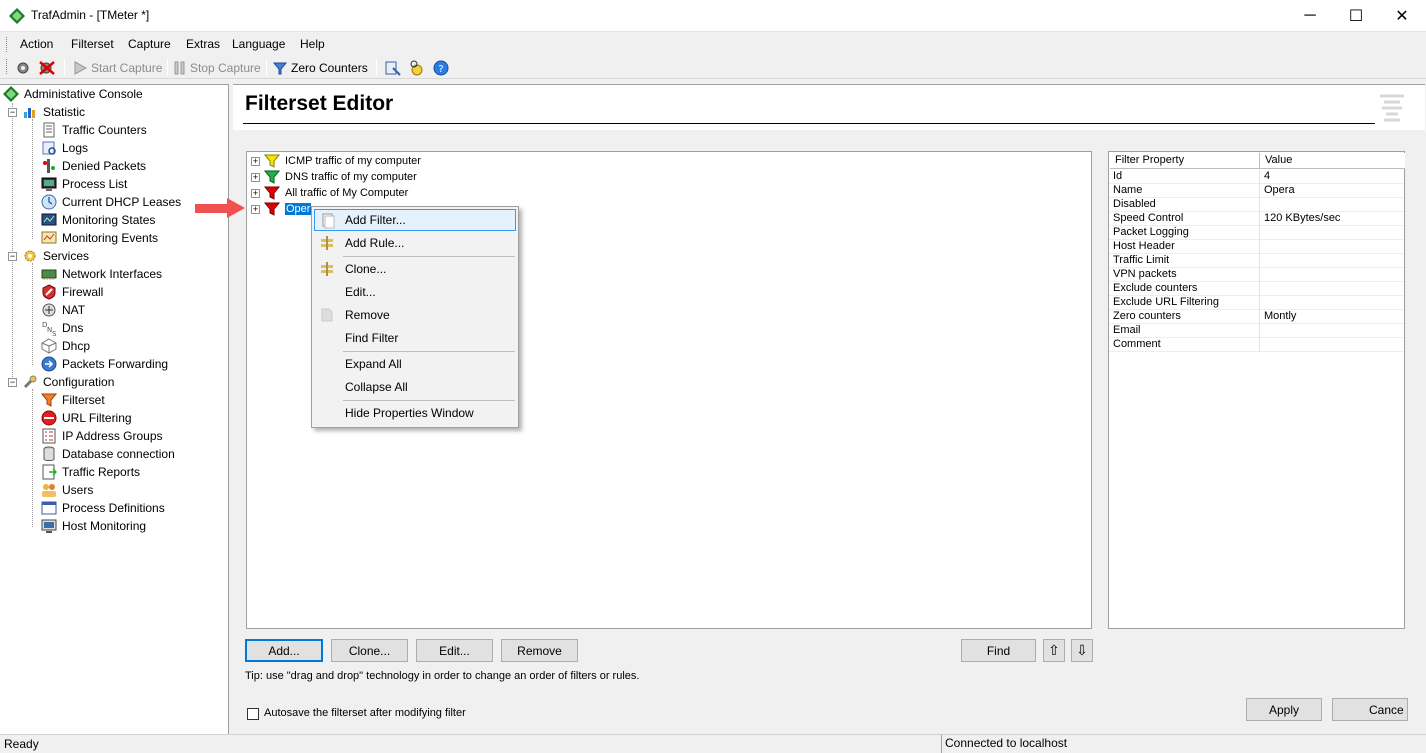  What do you see at coordinates (1185, 161) in the screenshot?
I see `col-header-property: Filter Property` at bounding box center [1185, 161].